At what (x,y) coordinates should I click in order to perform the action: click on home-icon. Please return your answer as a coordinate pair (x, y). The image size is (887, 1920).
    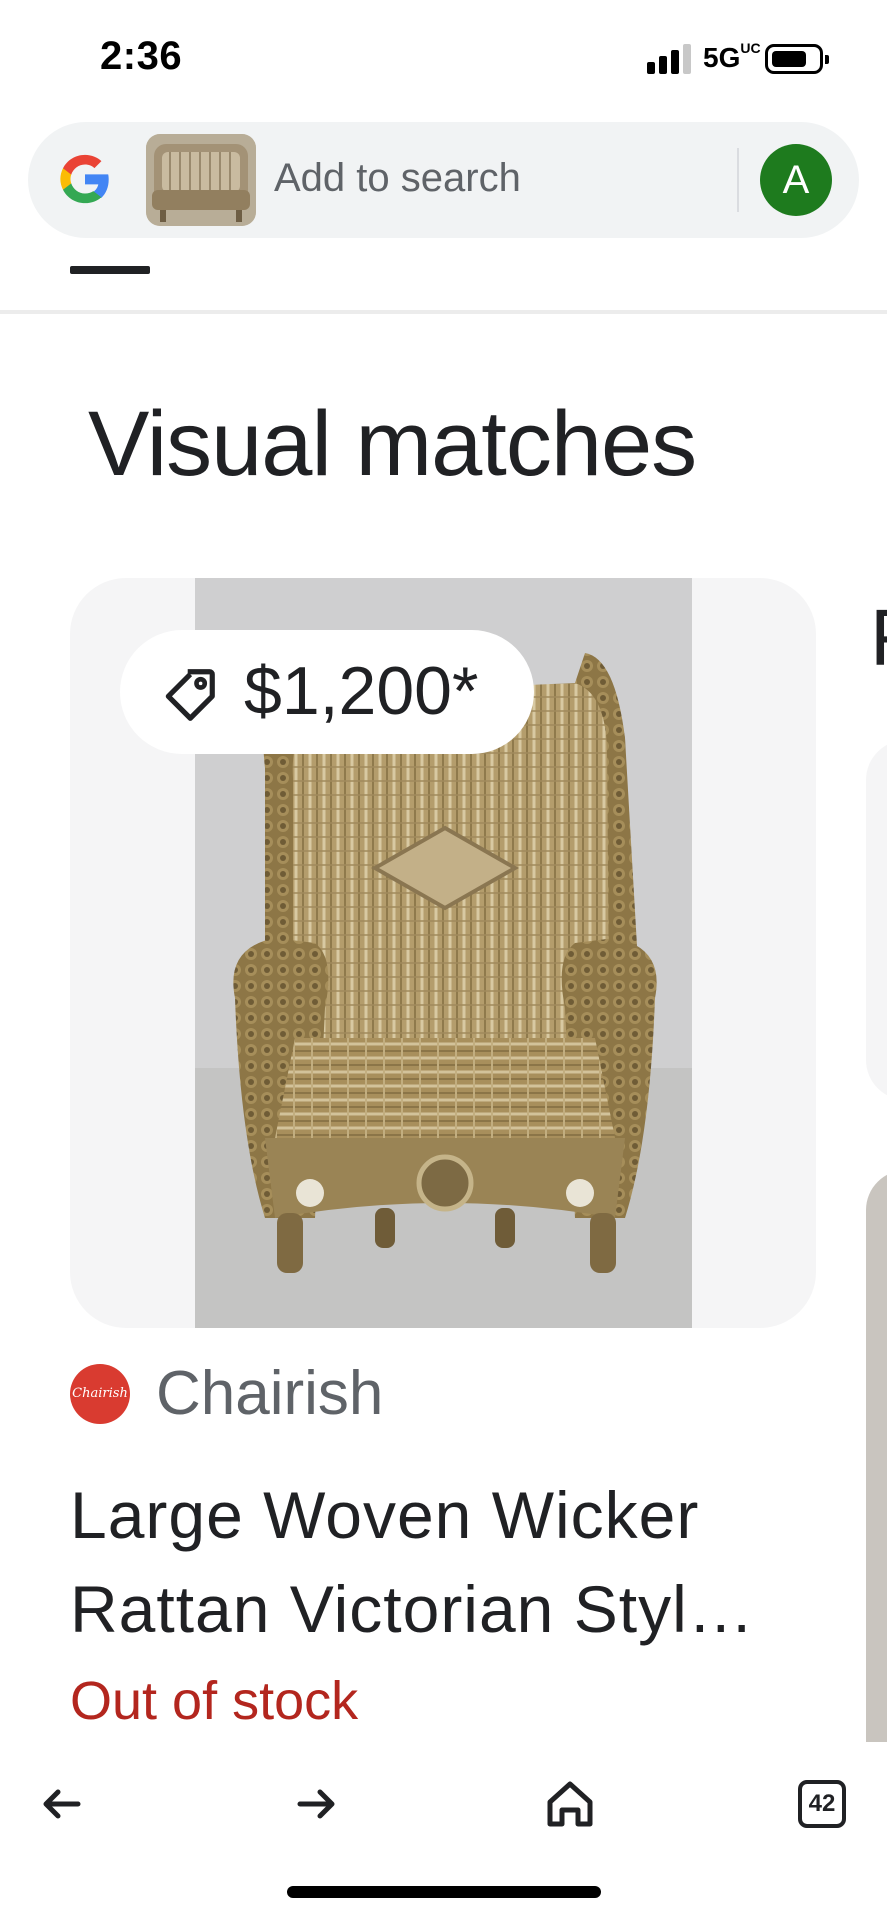
    Looking at the image, I should click on (570, 1804).